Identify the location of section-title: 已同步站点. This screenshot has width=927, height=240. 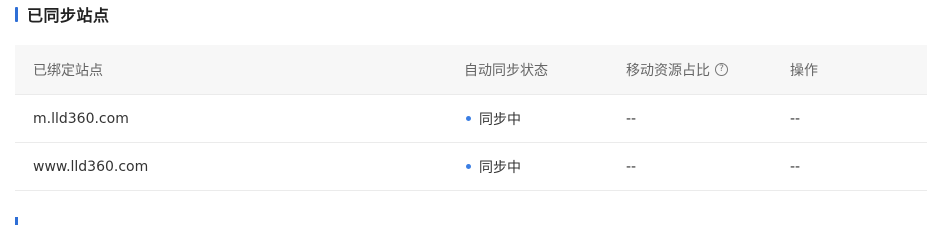
(68, 15).